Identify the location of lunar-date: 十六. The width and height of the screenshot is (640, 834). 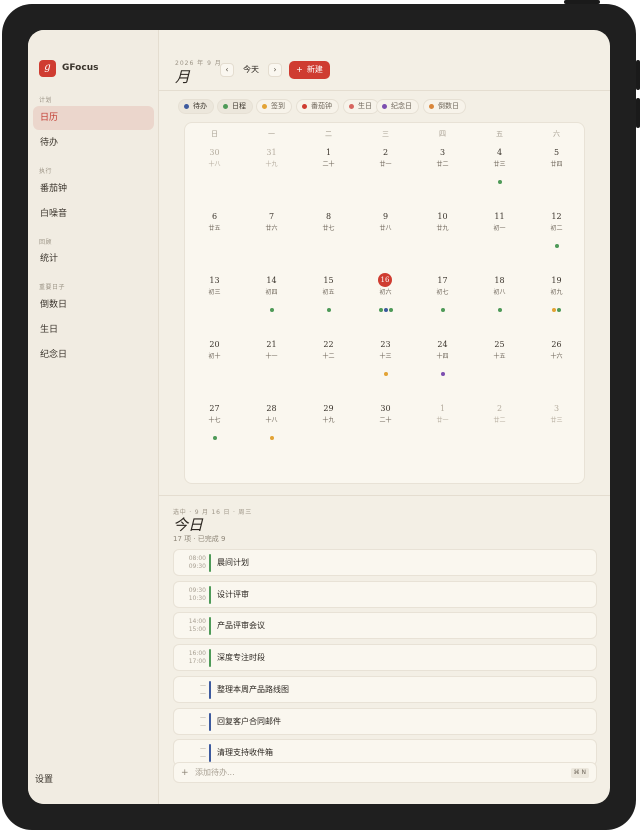
(556, 356).